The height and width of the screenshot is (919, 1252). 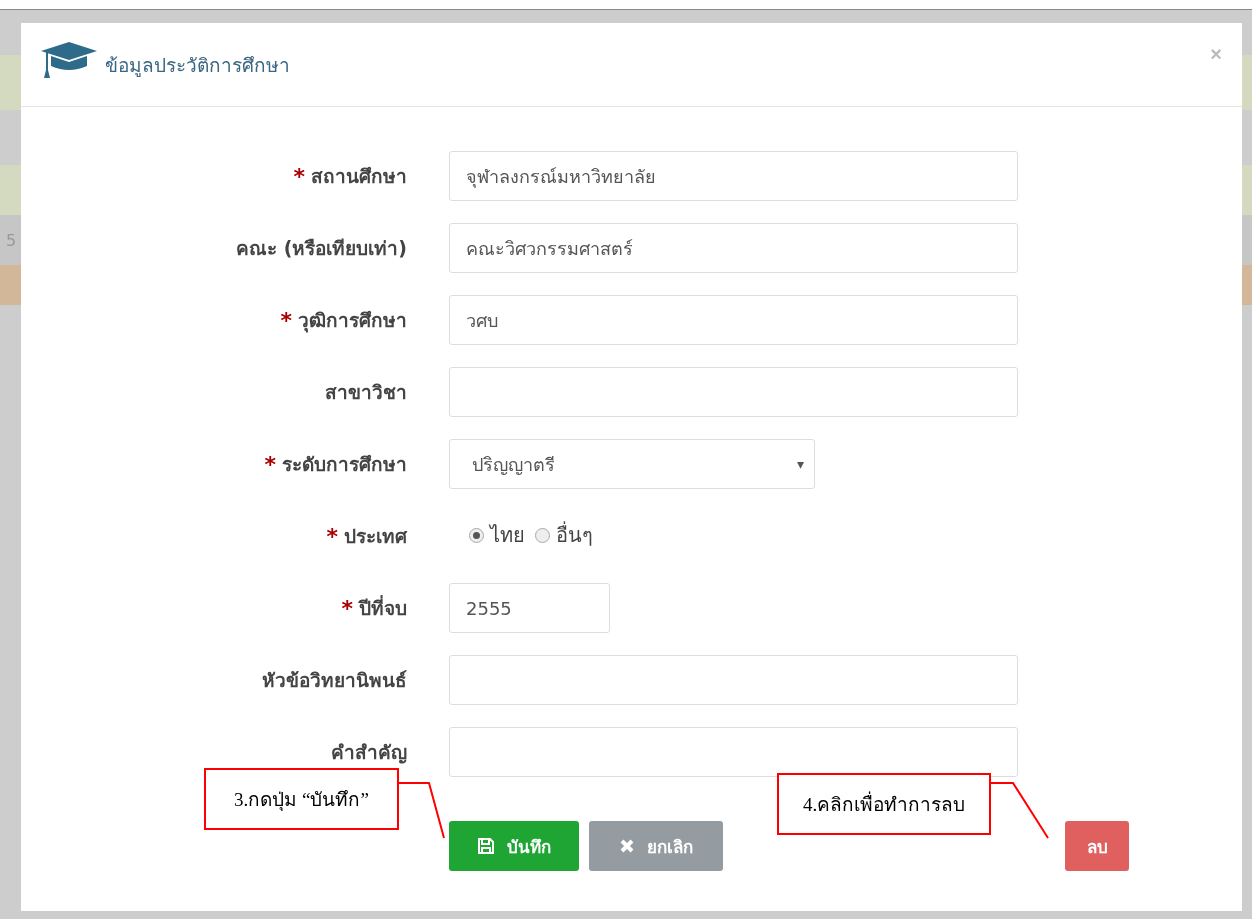 What do you see at coordinates (627, 846) in the screenshot?
I see `close-icon` at bounding box center [627, 846].